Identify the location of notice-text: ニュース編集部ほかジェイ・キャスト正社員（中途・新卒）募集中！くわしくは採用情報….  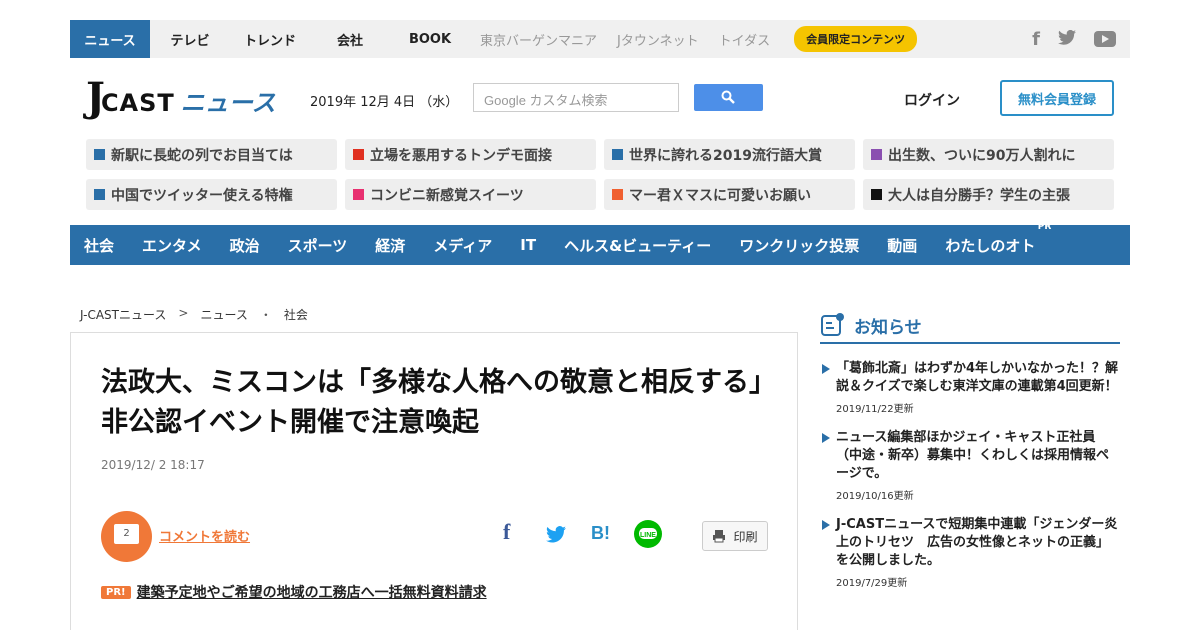
(978, 456).